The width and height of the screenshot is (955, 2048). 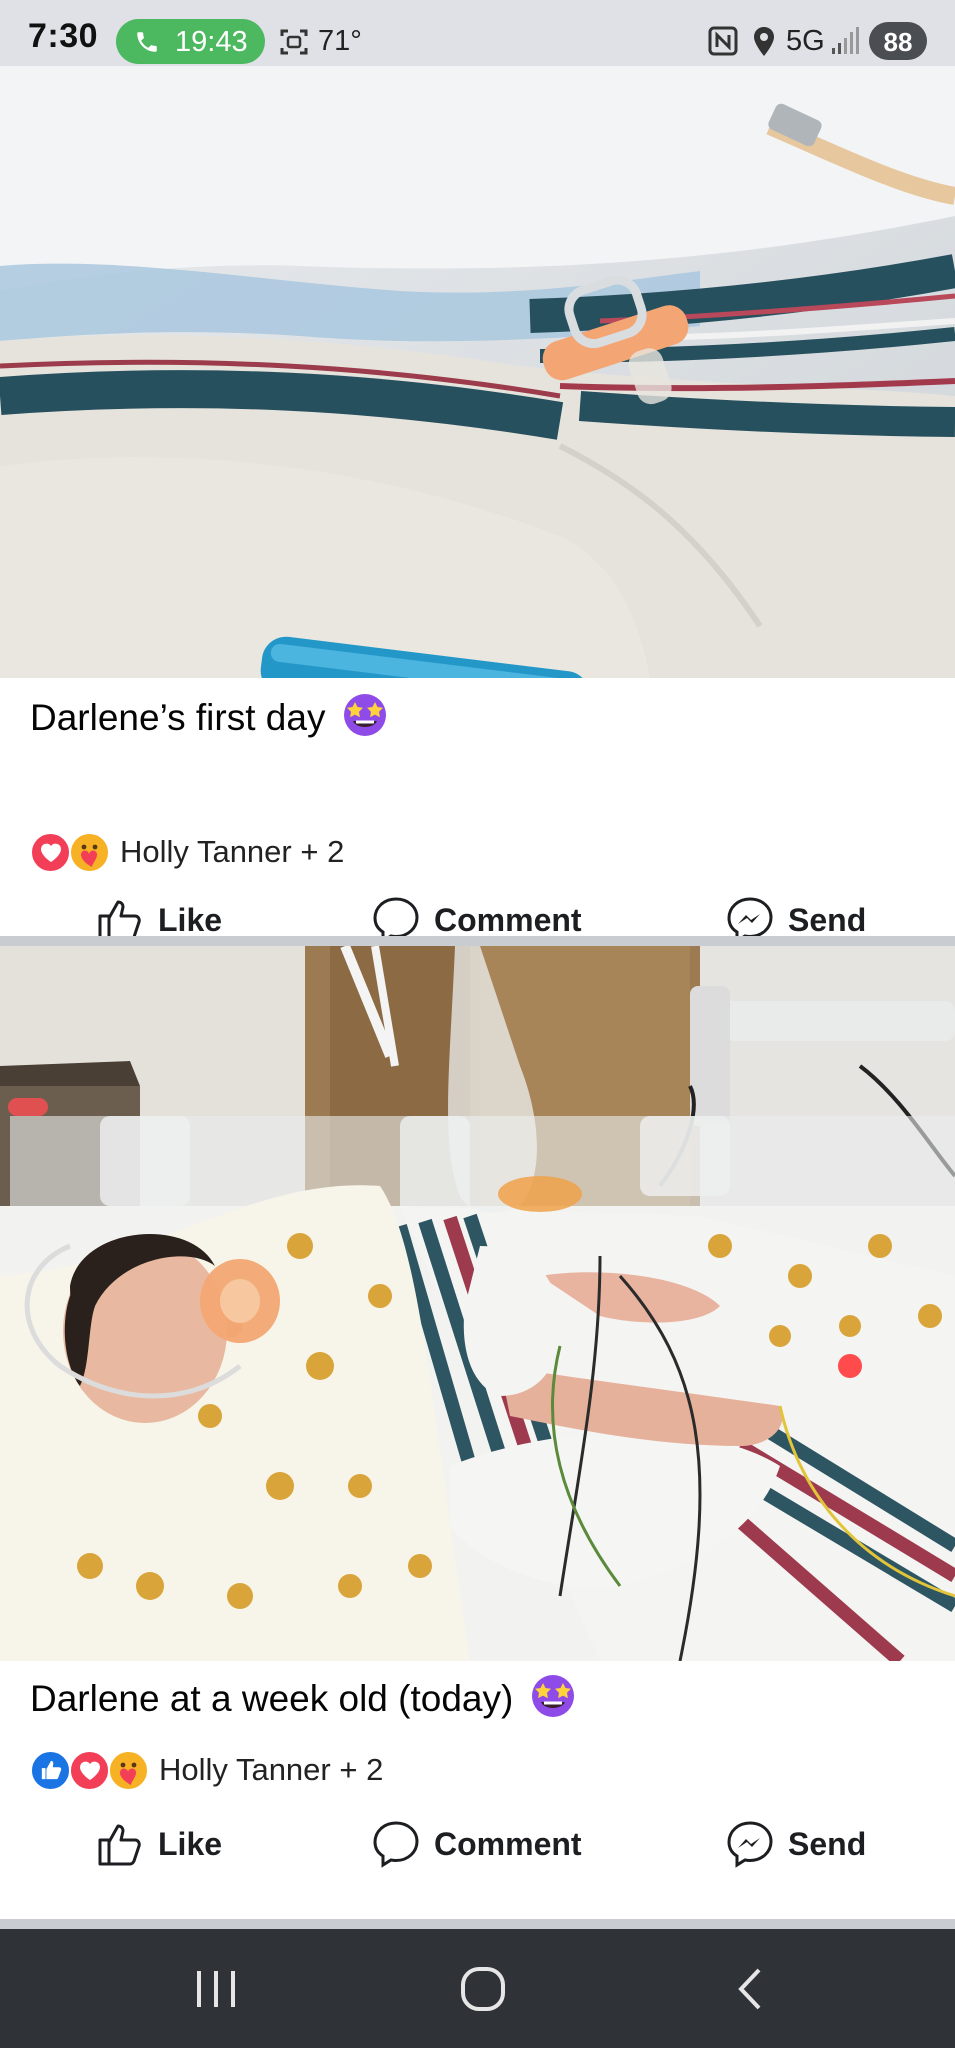 I want to click on temperature: 71°, so click(x=340, y=41).